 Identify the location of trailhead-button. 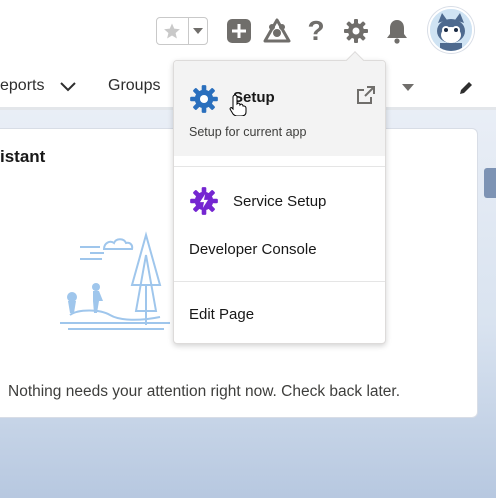
(277, 31).